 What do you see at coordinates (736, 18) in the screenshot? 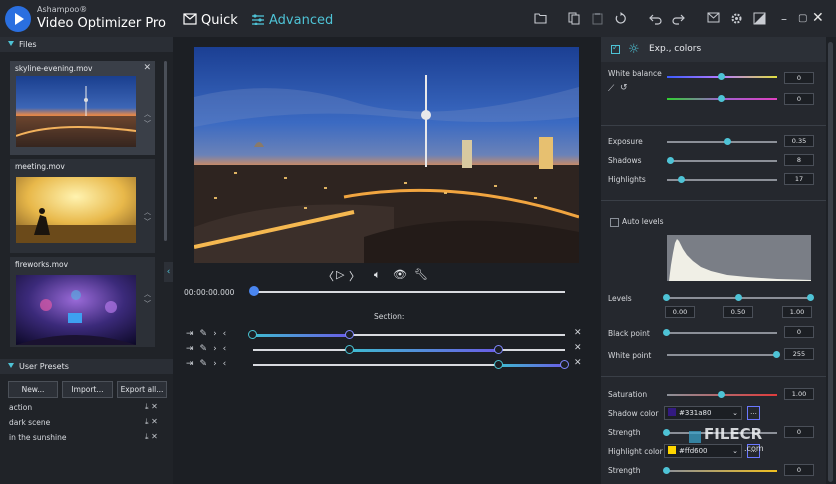
I see `settings-icon` at bounding box center [736, 18].